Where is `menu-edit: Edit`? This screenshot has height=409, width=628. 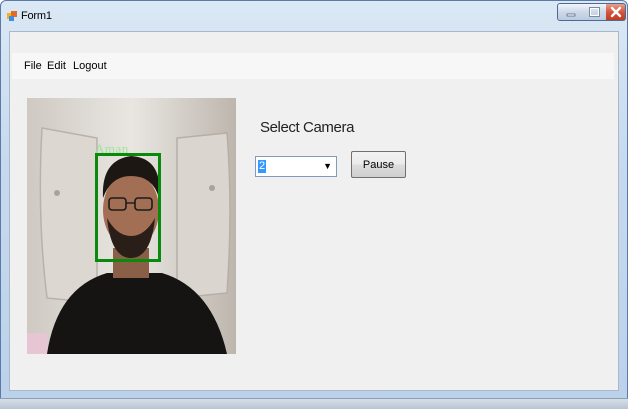 menu-edit: Edit is located at coordinates (56, 66).